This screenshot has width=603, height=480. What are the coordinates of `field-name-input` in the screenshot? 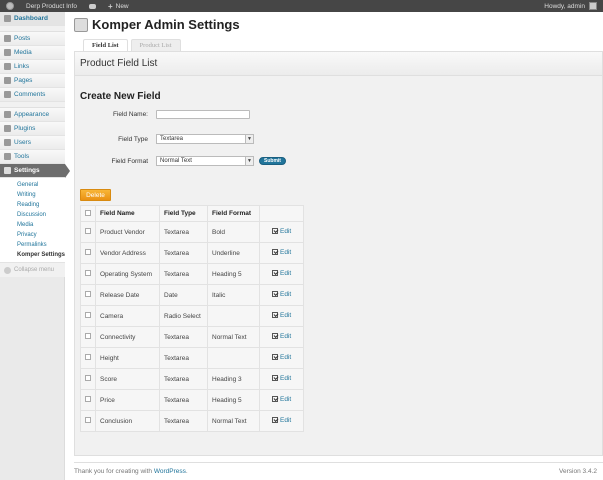 It's located at (203, 114).